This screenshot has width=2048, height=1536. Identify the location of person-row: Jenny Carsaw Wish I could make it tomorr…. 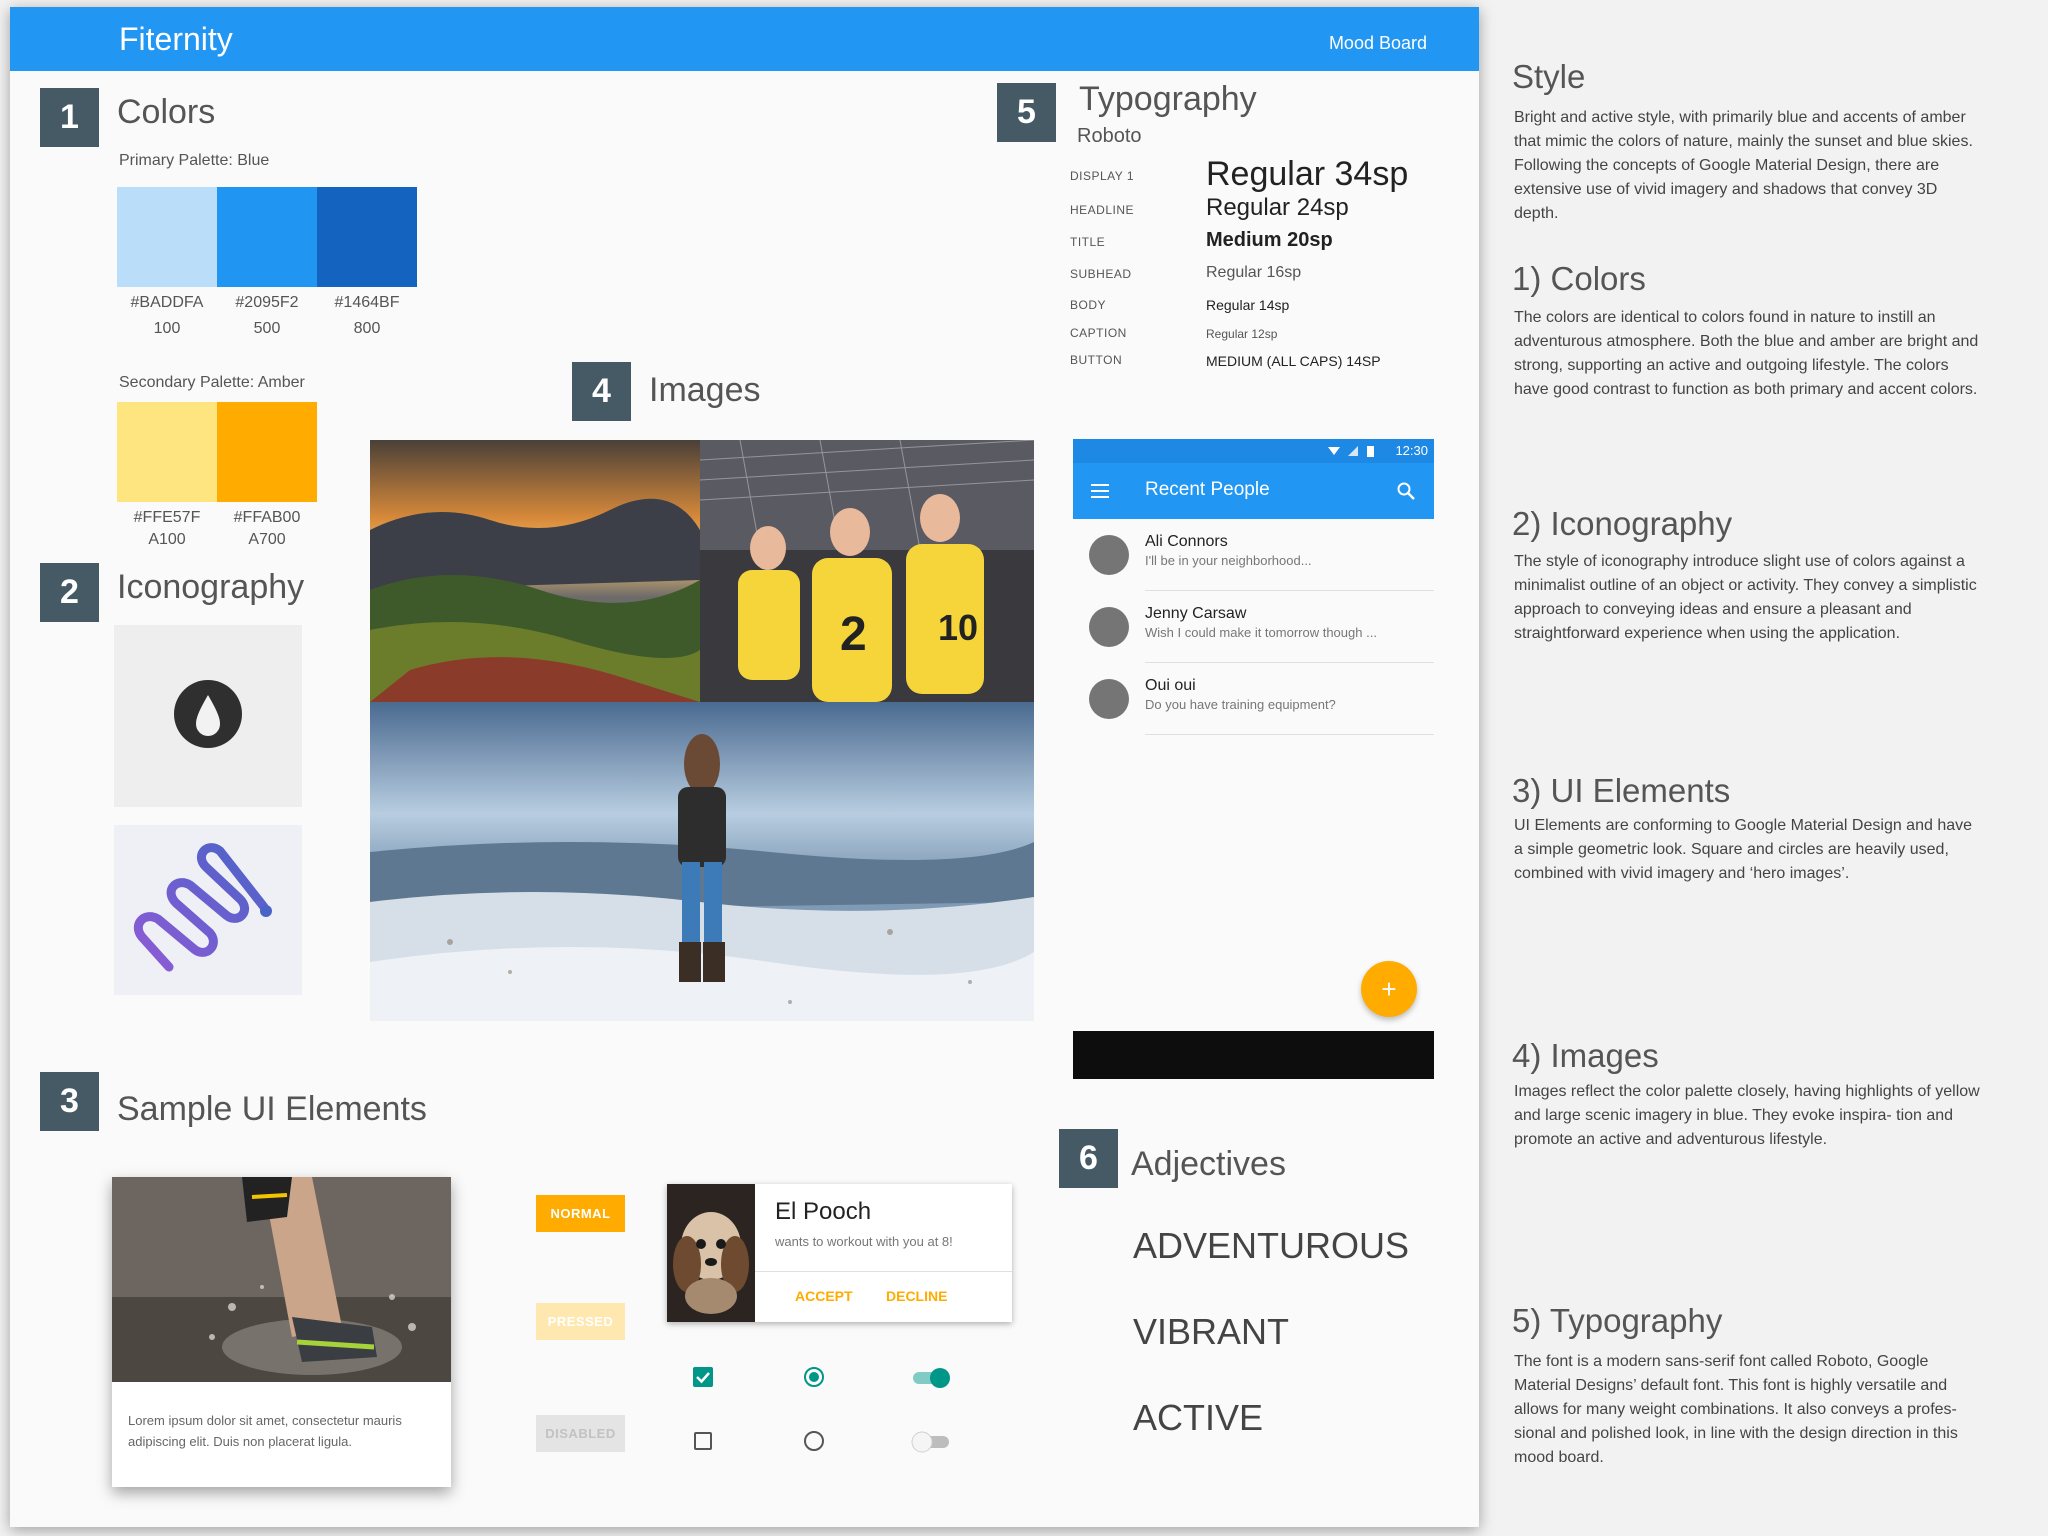
(1253, 627).